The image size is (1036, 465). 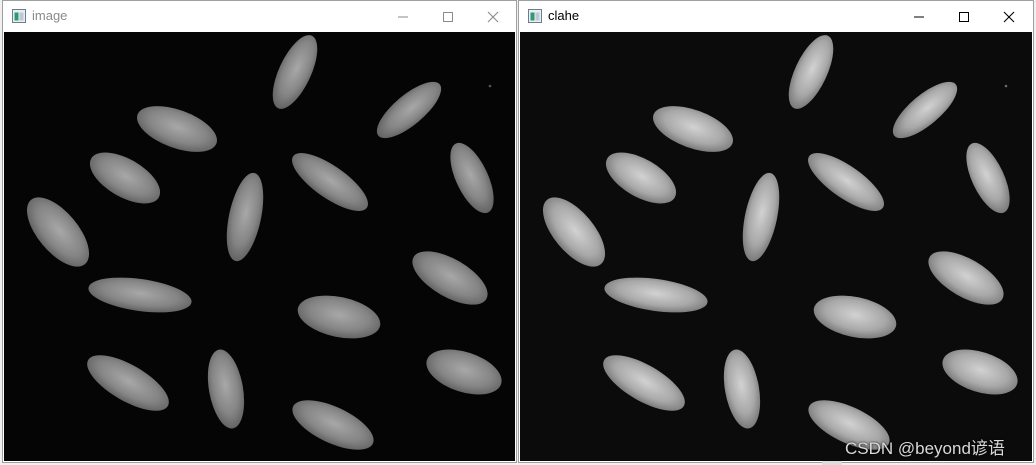 I want to click on taskbar-edge, so click(x=832, y=463).